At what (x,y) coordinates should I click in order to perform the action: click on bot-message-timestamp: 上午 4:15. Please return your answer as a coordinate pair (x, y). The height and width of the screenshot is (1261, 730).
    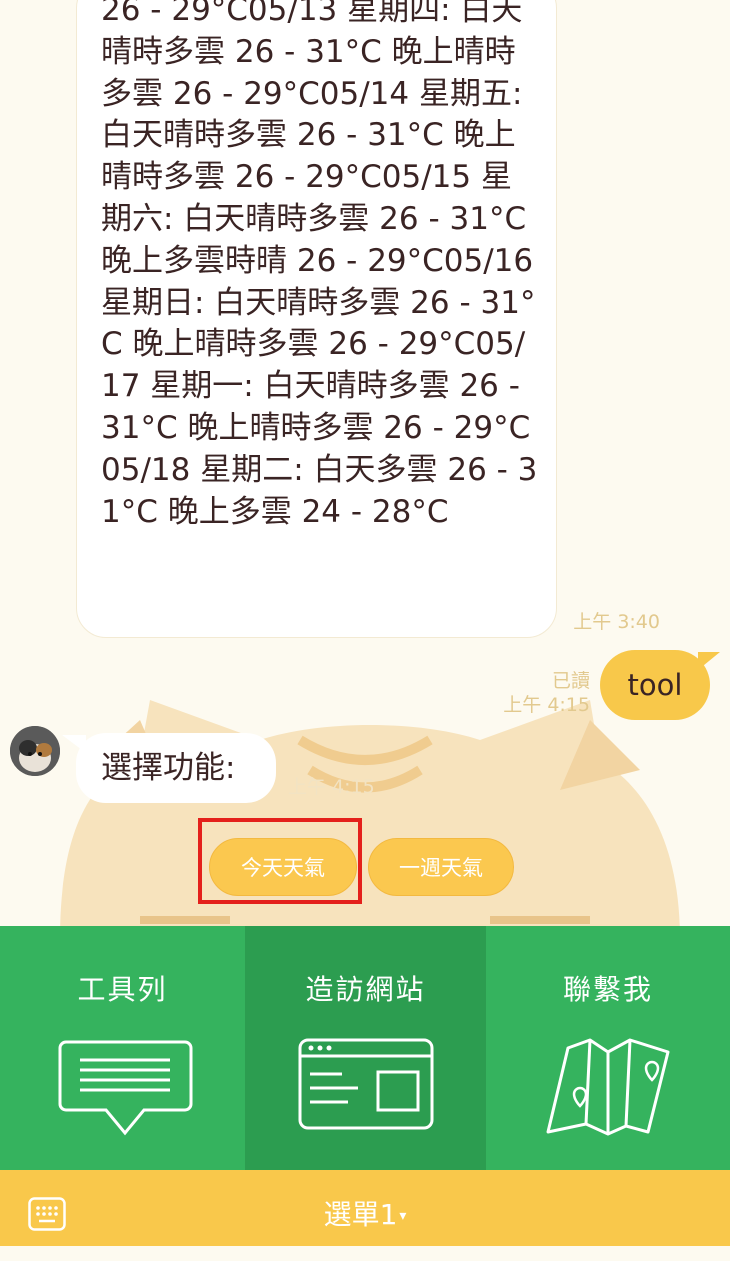
    Looking at the image, I should click on (331, 787).